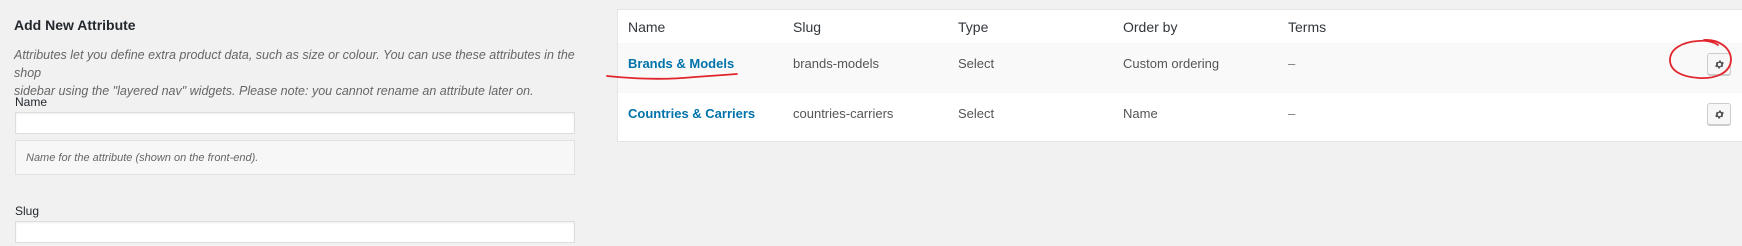 This screenshot has height=246, width=1742. What do you see at coordinates (75, 25) in the screenshot?
I see `form-title: Add New Attribute` at bounding box center [75, 25].